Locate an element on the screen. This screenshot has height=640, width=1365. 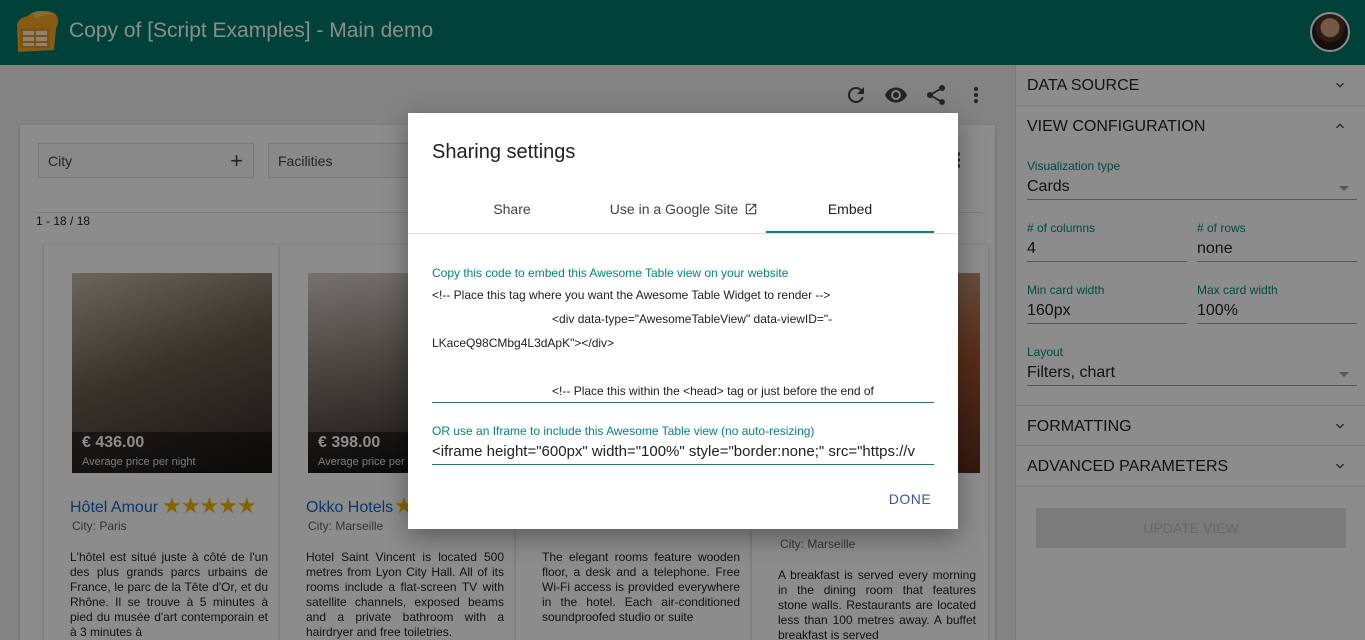
tab-share: Share is located at coordinates (512, 211).